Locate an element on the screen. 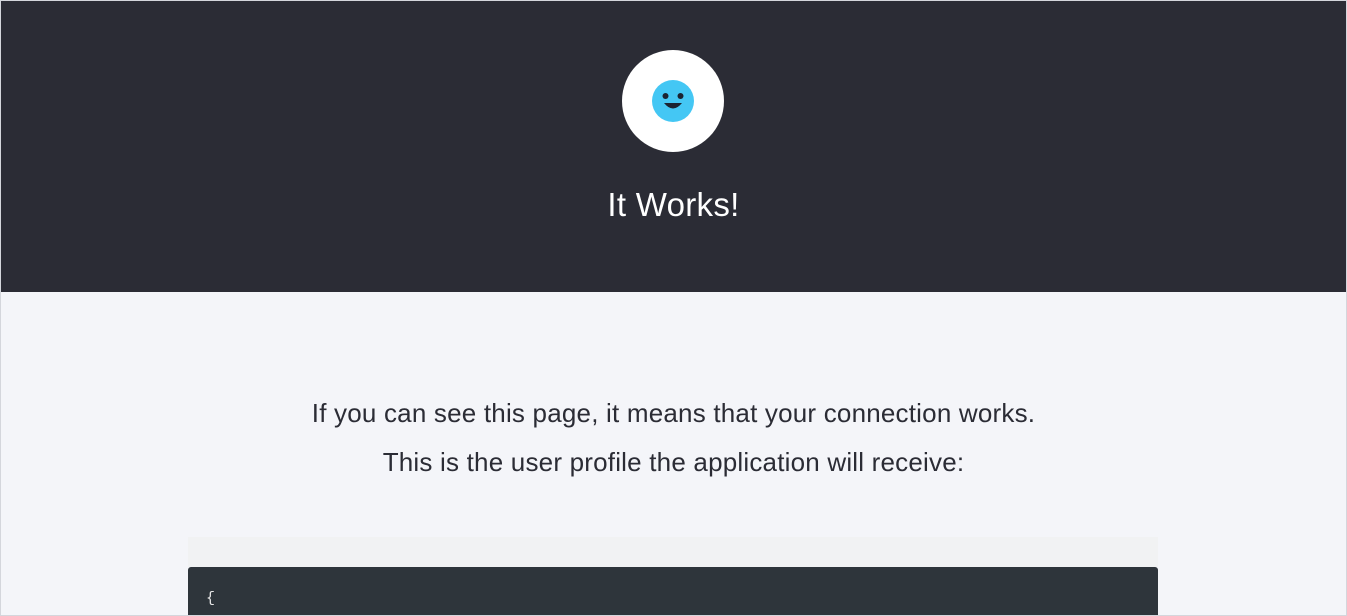 The height and width of the screenshot is (616, 1347). user-profile-code-block: { is located at coordinates (673, 591).